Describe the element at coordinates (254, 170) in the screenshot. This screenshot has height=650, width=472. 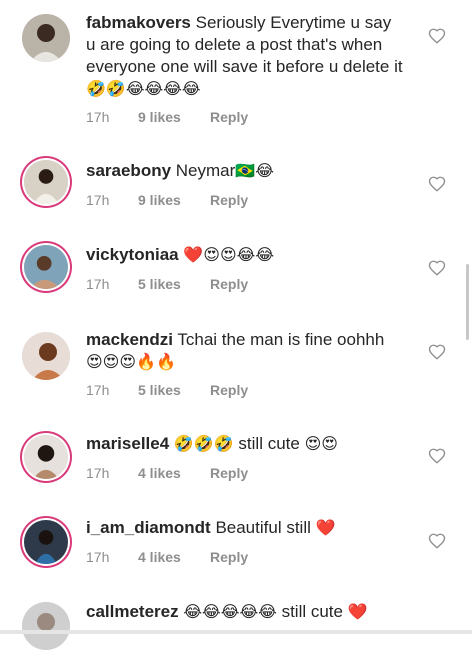
I see `comment-emojis: 🇧🇷😂` at that location.